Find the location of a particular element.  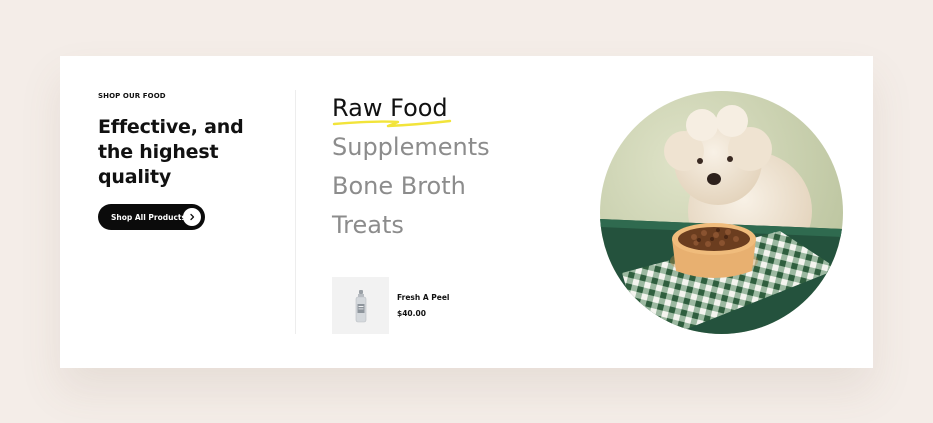

dog-food-photo is located at coordinates (721, 212).